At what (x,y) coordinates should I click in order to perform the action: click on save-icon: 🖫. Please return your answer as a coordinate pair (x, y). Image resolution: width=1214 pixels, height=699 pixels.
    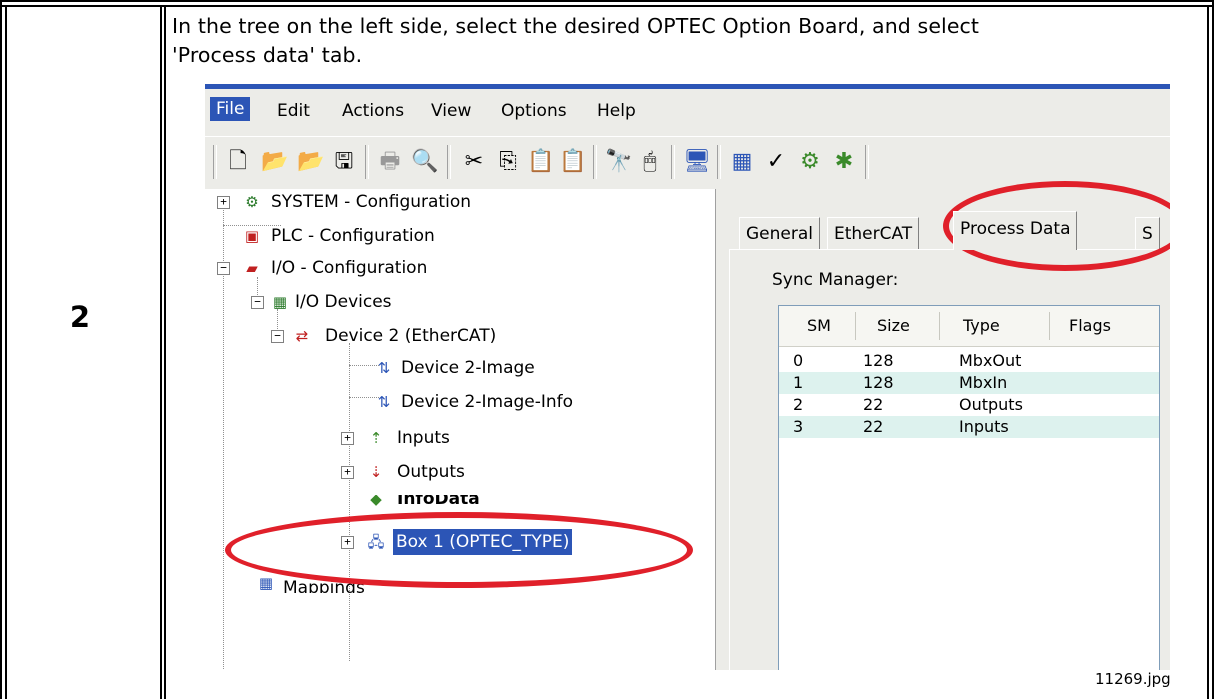
    Looking at the image, I should click on (344, 161).